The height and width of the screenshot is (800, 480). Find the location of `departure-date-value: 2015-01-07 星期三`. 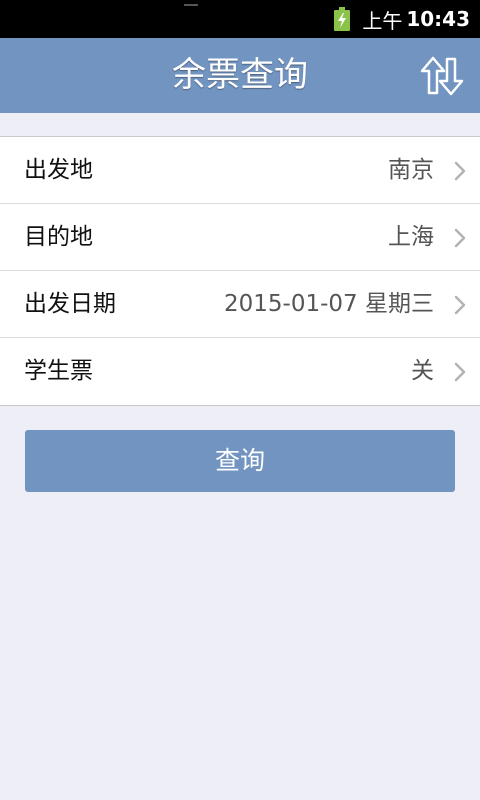

departure-date-value: 2015-01-07 星期三 is located at coordinates (329, 304).